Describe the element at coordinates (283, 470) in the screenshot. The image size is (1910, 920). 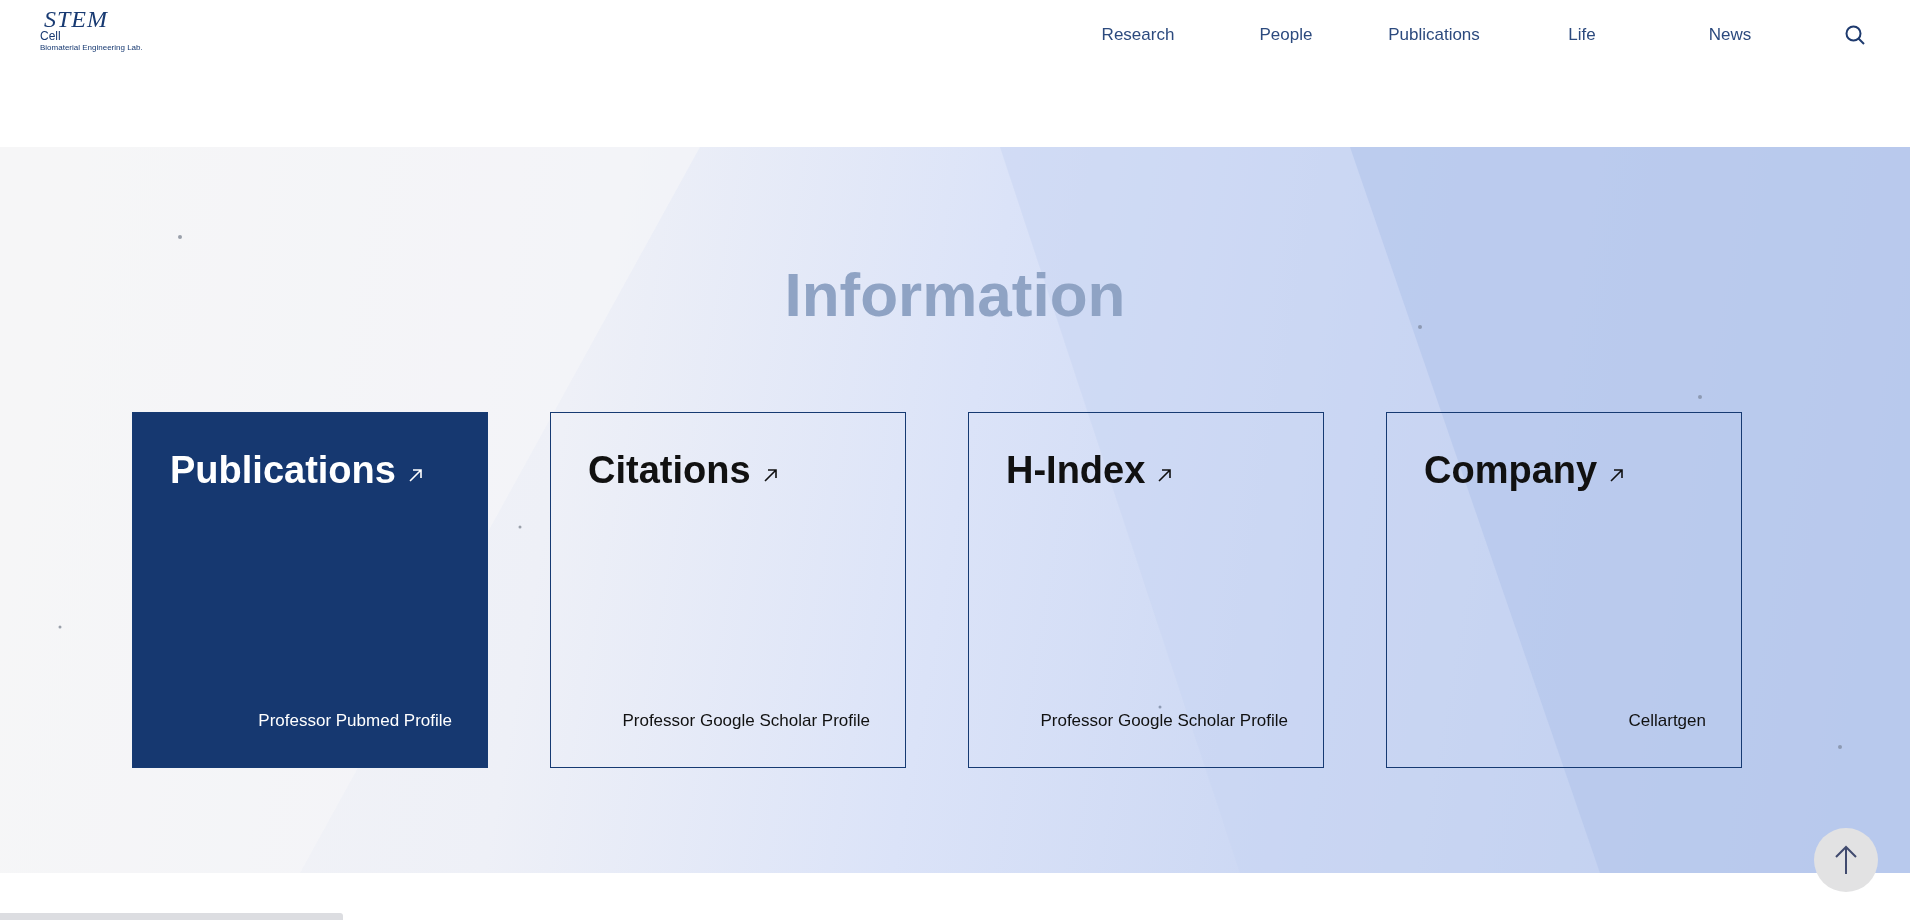
I see `card-title: Publications` at that location.